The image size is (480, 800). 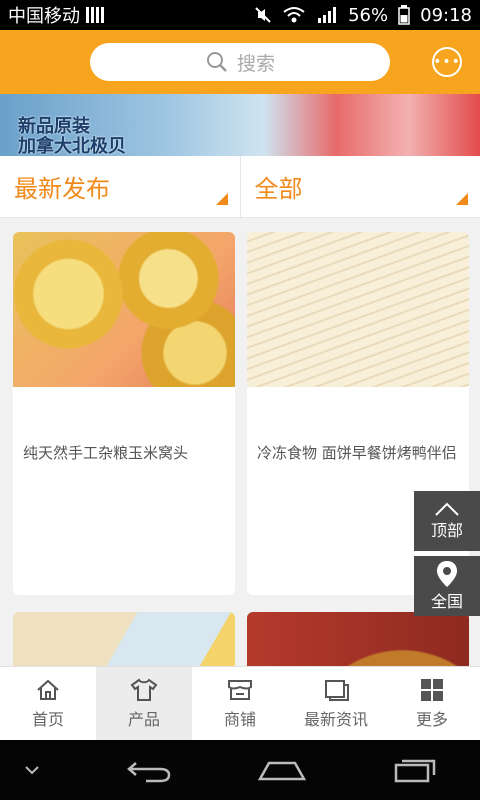 I want to click on news-icon, so click(x=337, y=690).